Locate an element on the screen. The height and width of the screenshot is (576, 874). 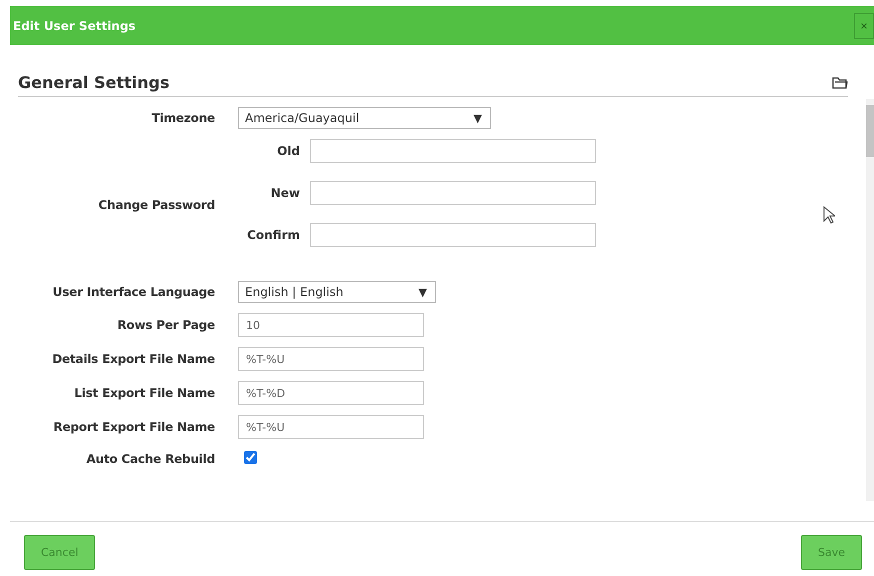
field-label: Report Export File Name is located at coordinates (133, 427).